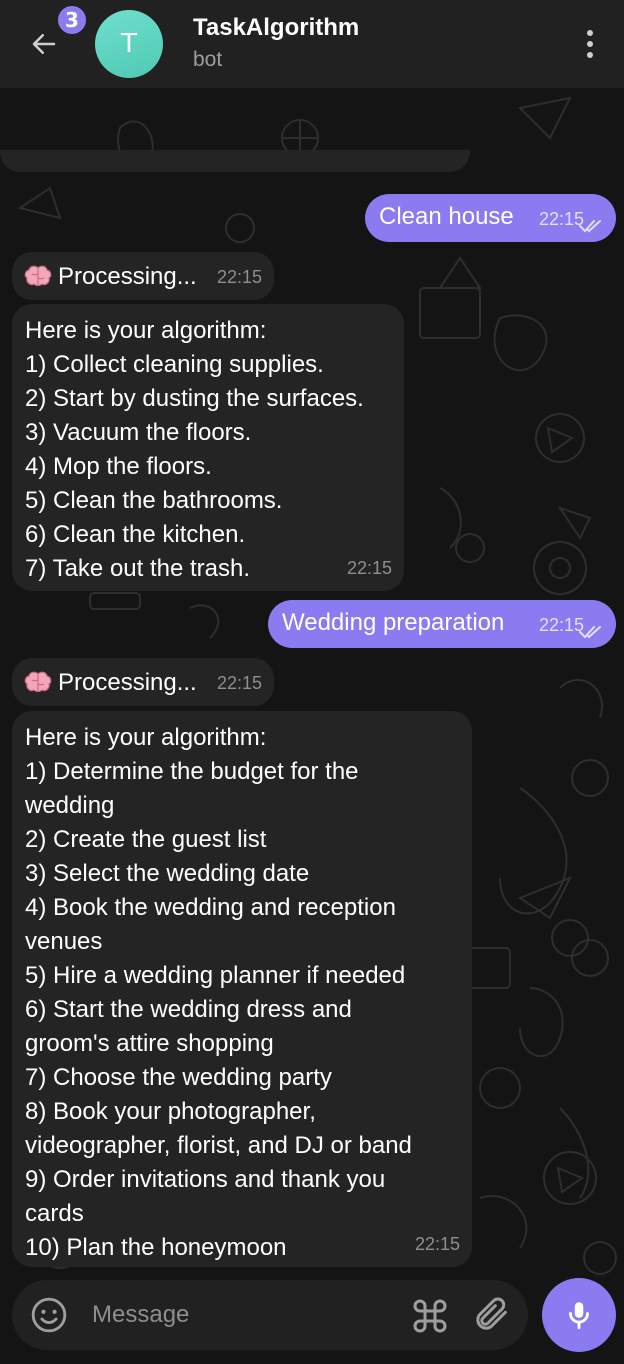  Describe the element at coordinates (174, 364) in the screenshot. I see `message-line: 1) Collect cleaning supplies.` at that location.